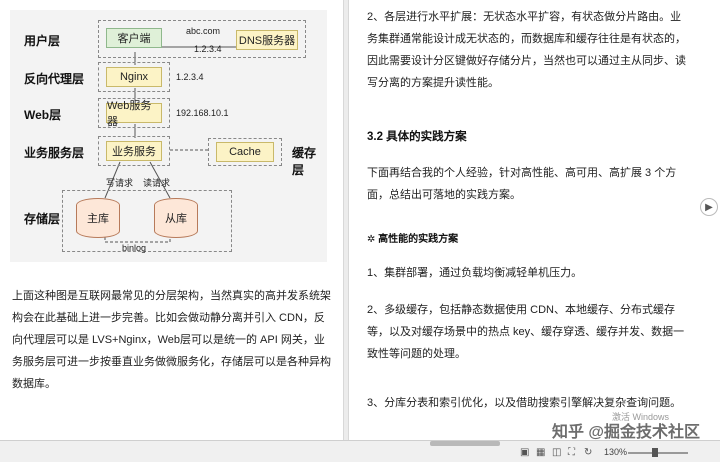 The height and width of the screenshot is (462, 720). I want to click on status-bar: ▣ ▦ ◫ ⛶ ↻ 130%, so click(360, 451).